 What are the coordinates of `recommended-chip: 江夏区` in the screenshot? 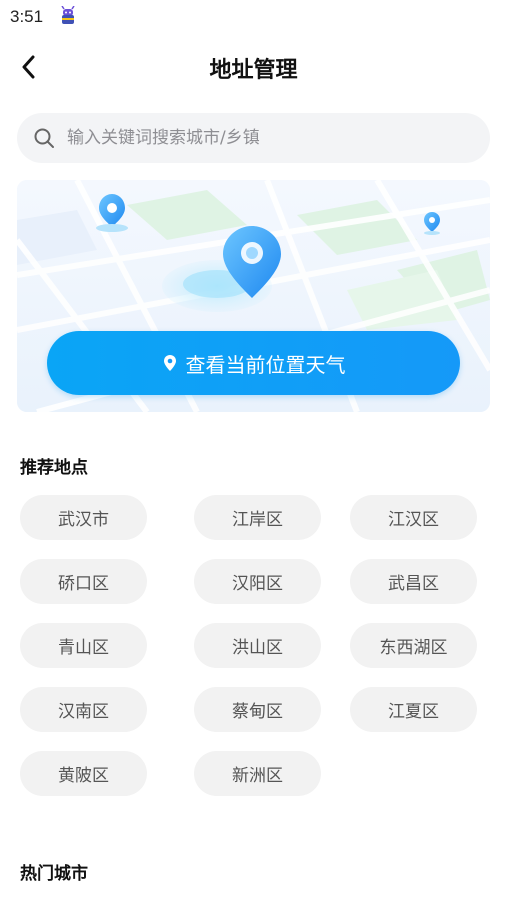 It's located at (413, 709).